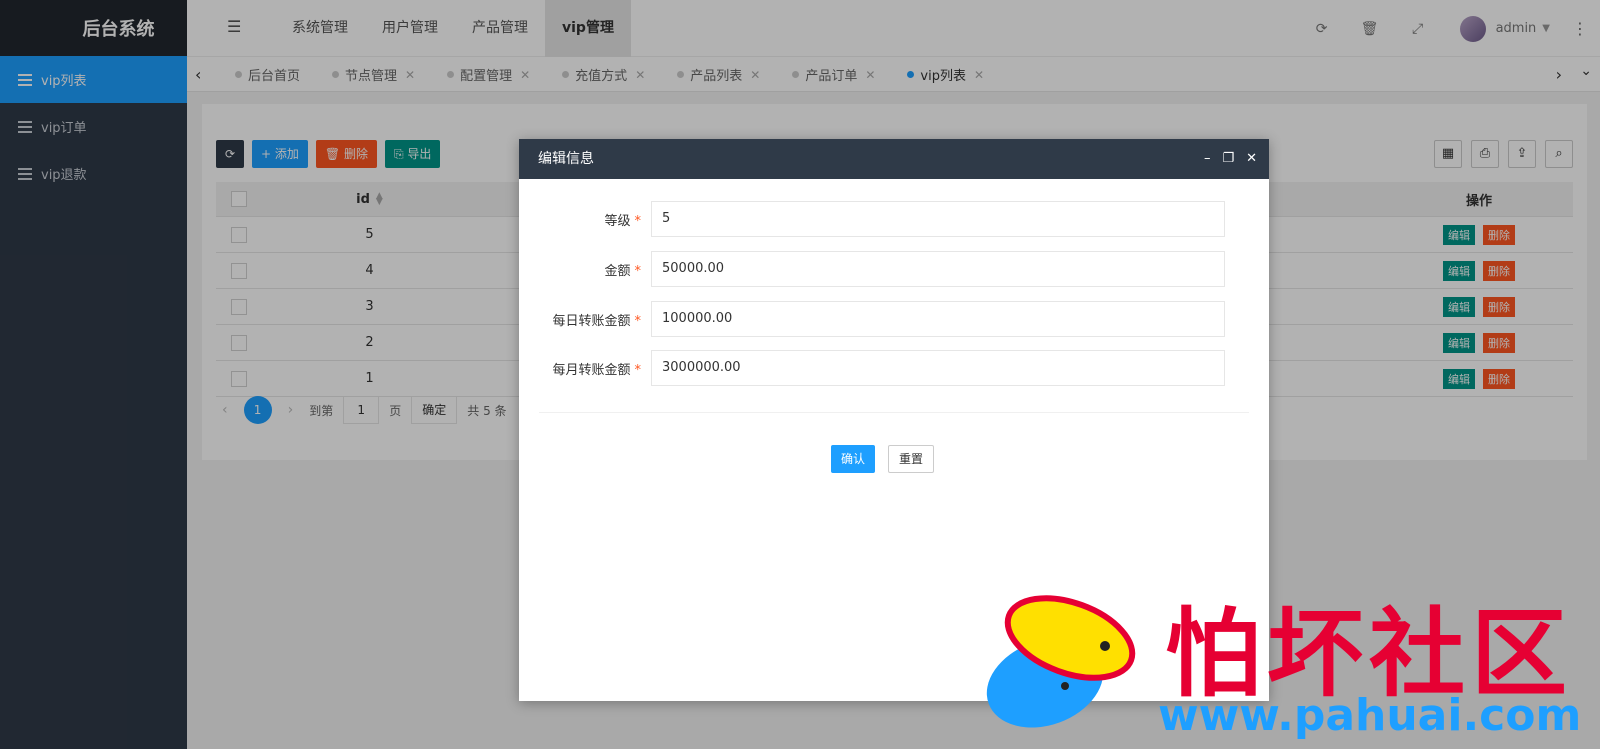 The height and width of the screenshot is (749, 1600). Describe the element at coordinates (853, 459) in the screenshot. I see `confirm-button: 确认` at that location.